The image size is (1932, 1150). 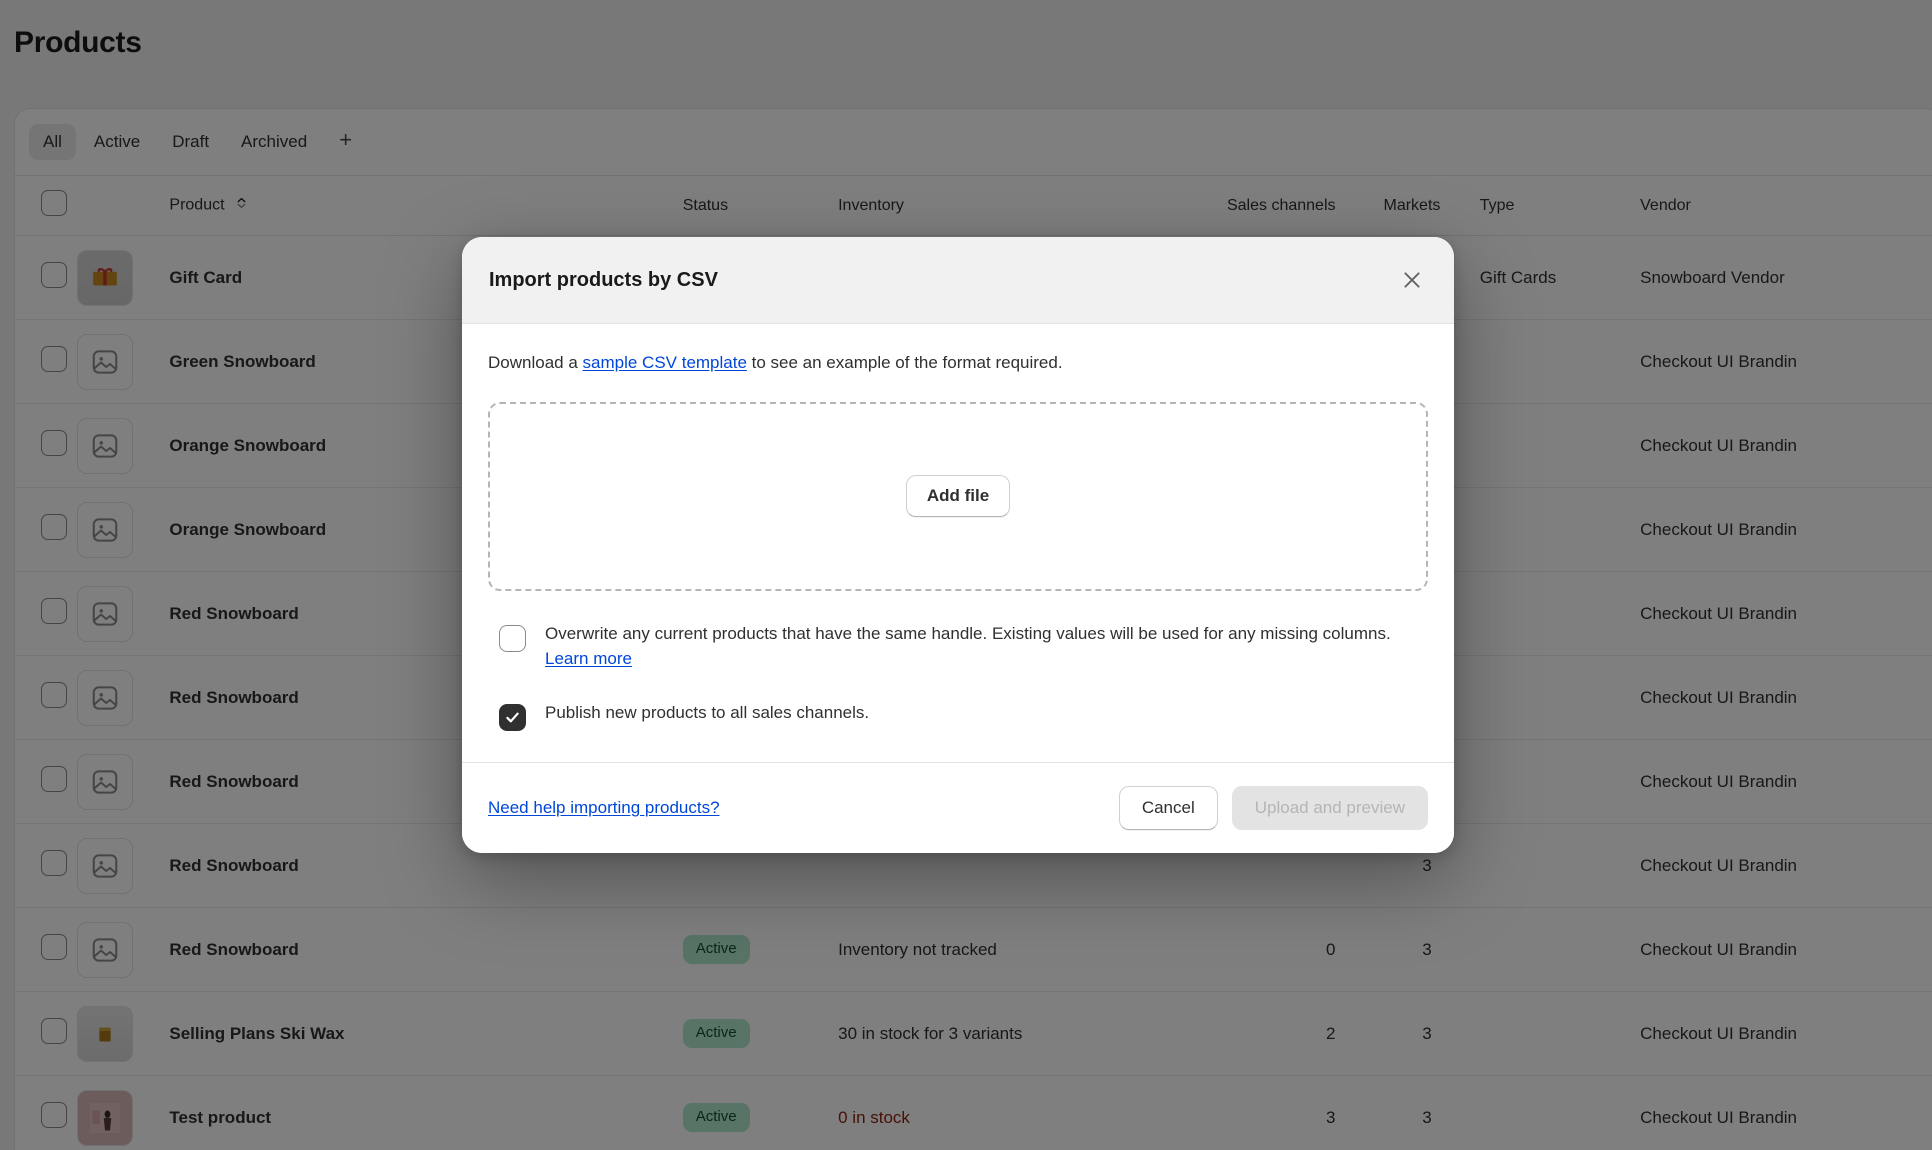 I want to click on add-file-button: Add file, so click(x=958, y=496).